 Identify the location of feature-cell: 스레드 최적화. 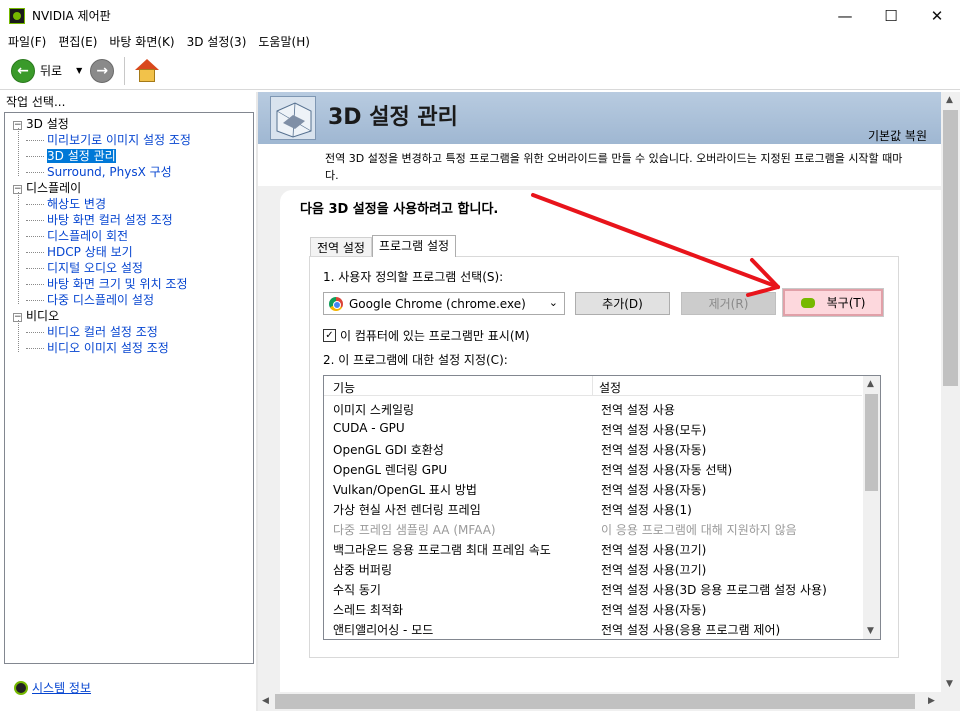
(368, 610).